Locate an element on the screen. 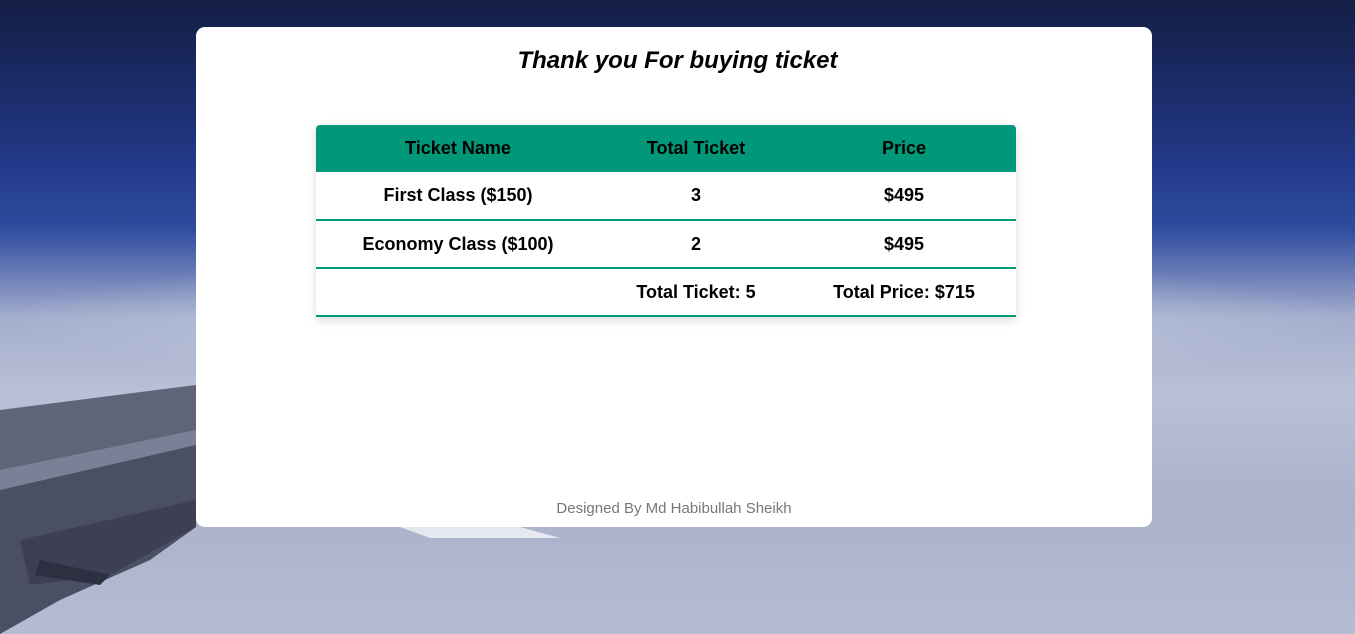 This screenshot has width=1355, height=634. header-ticket-name: Ticket Name is located at coordinates (458, 148).